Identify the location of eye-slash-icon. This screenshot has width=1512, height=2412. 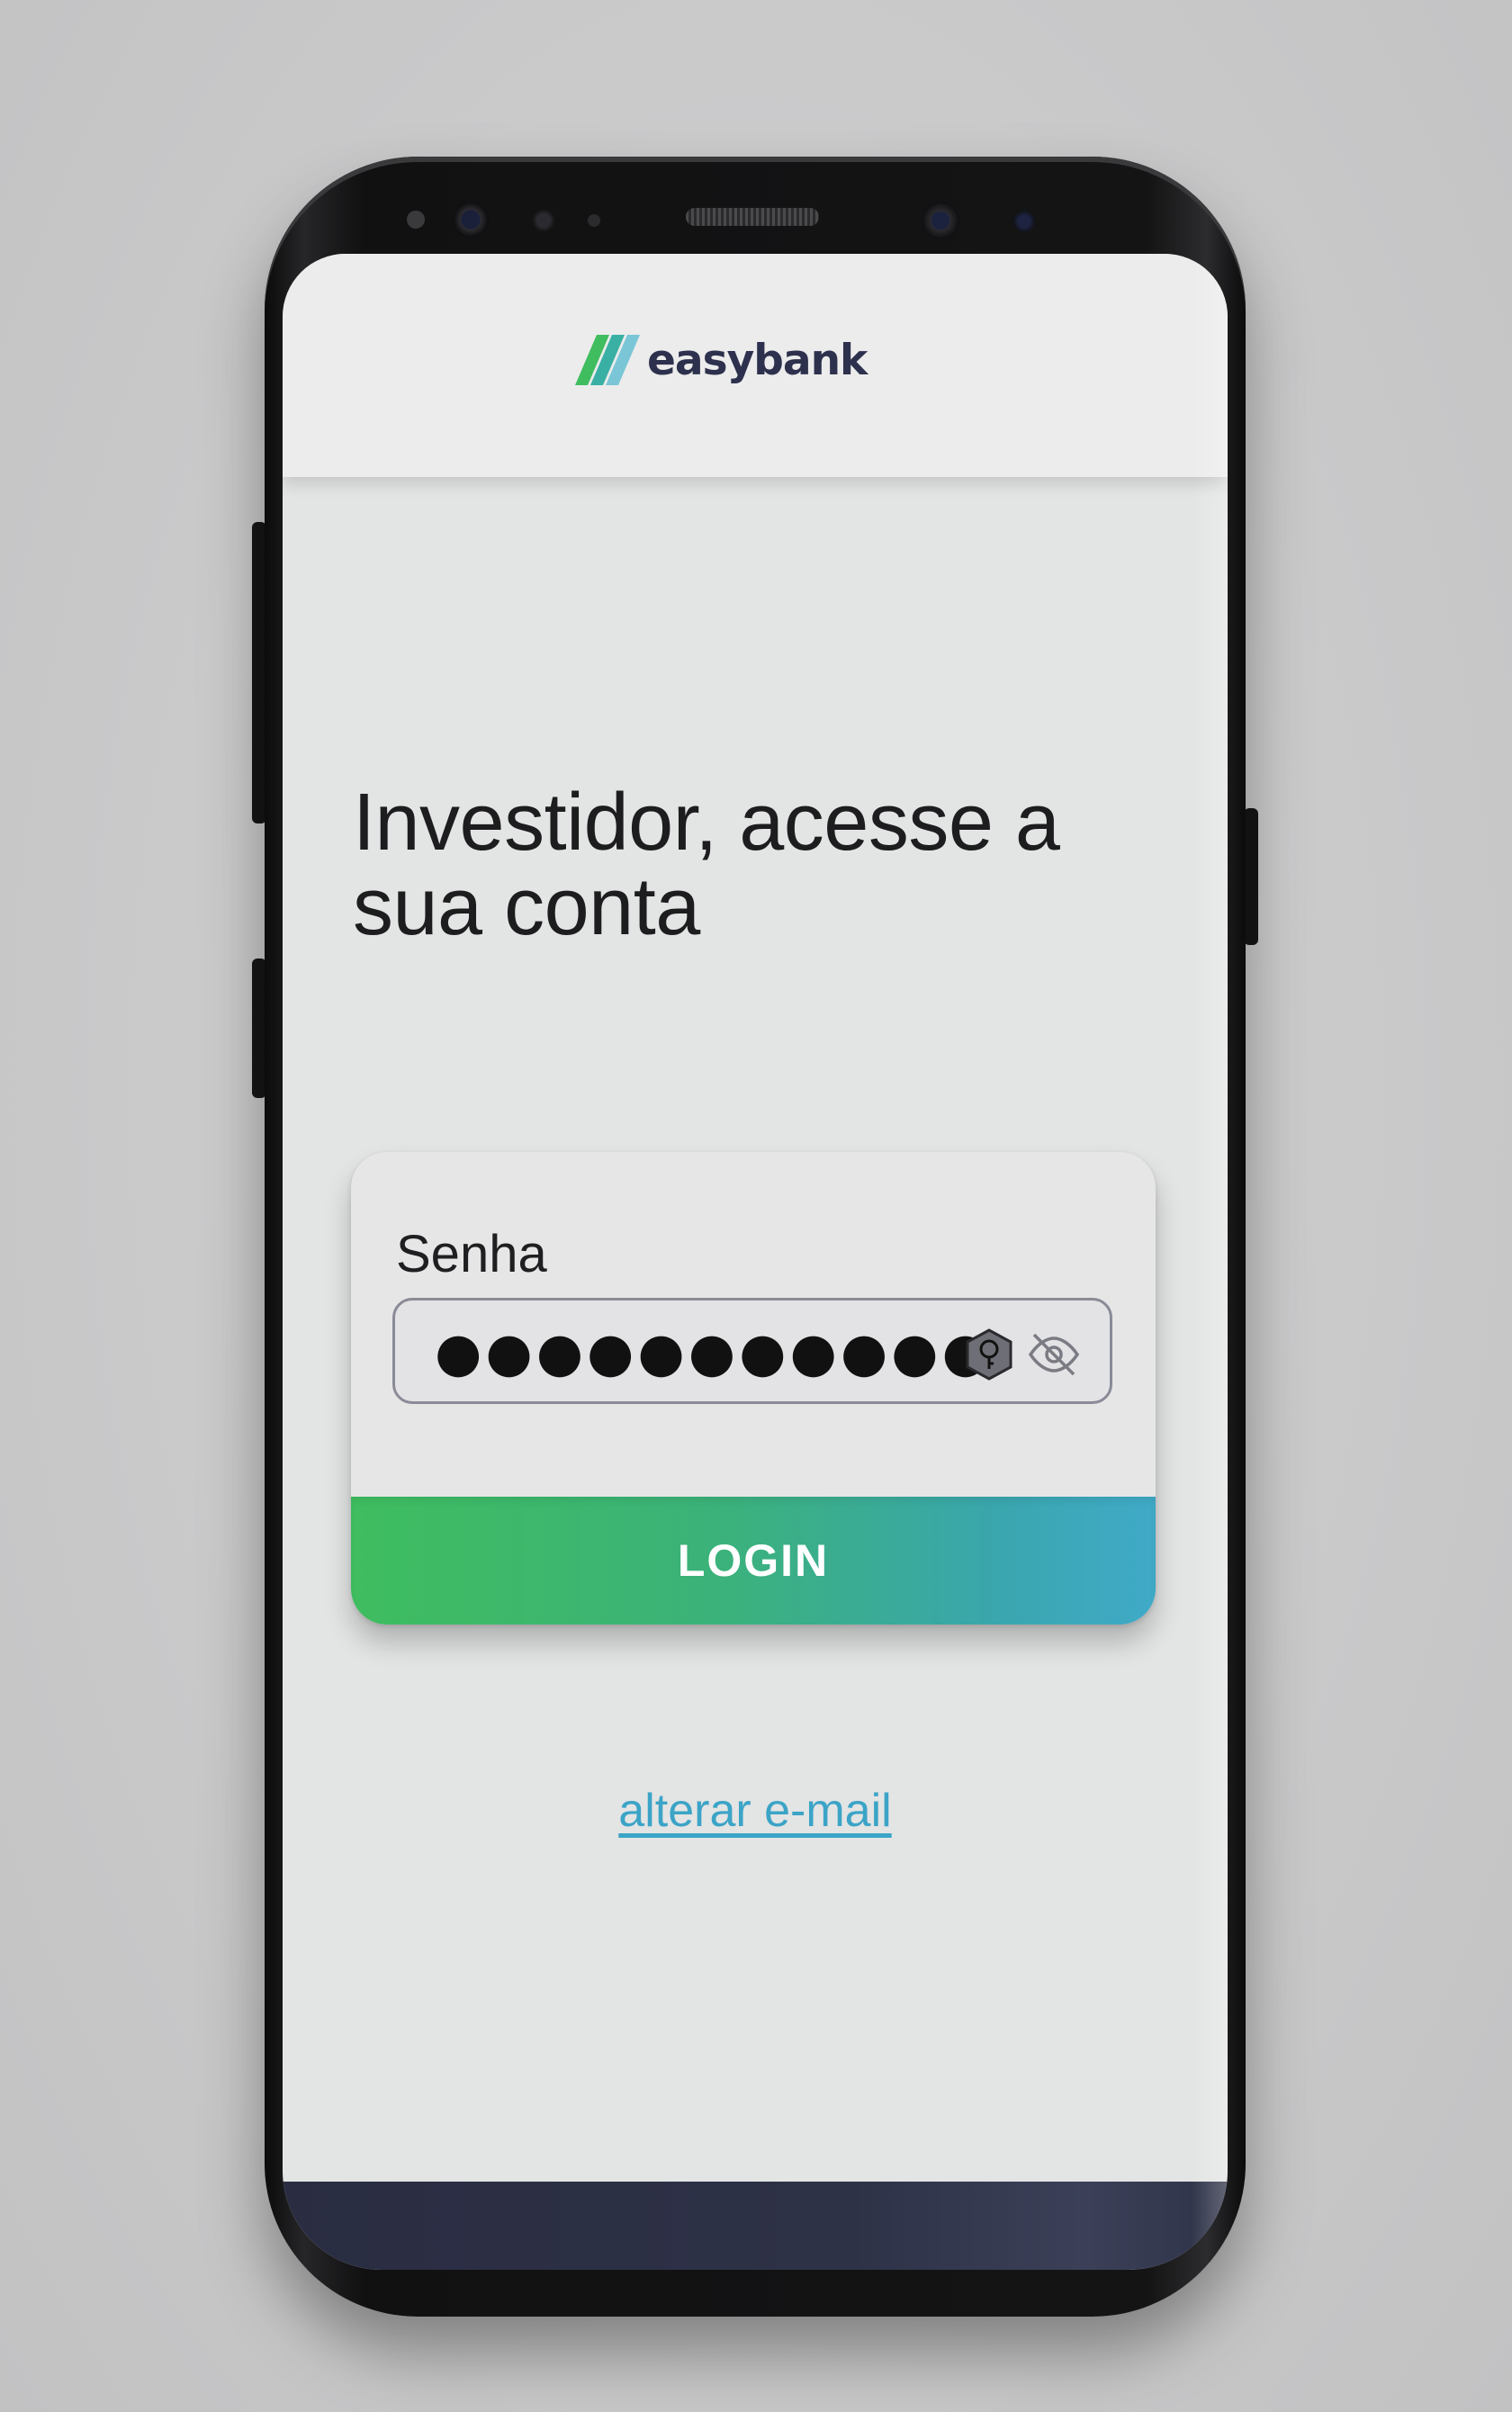
(1054, 1354).